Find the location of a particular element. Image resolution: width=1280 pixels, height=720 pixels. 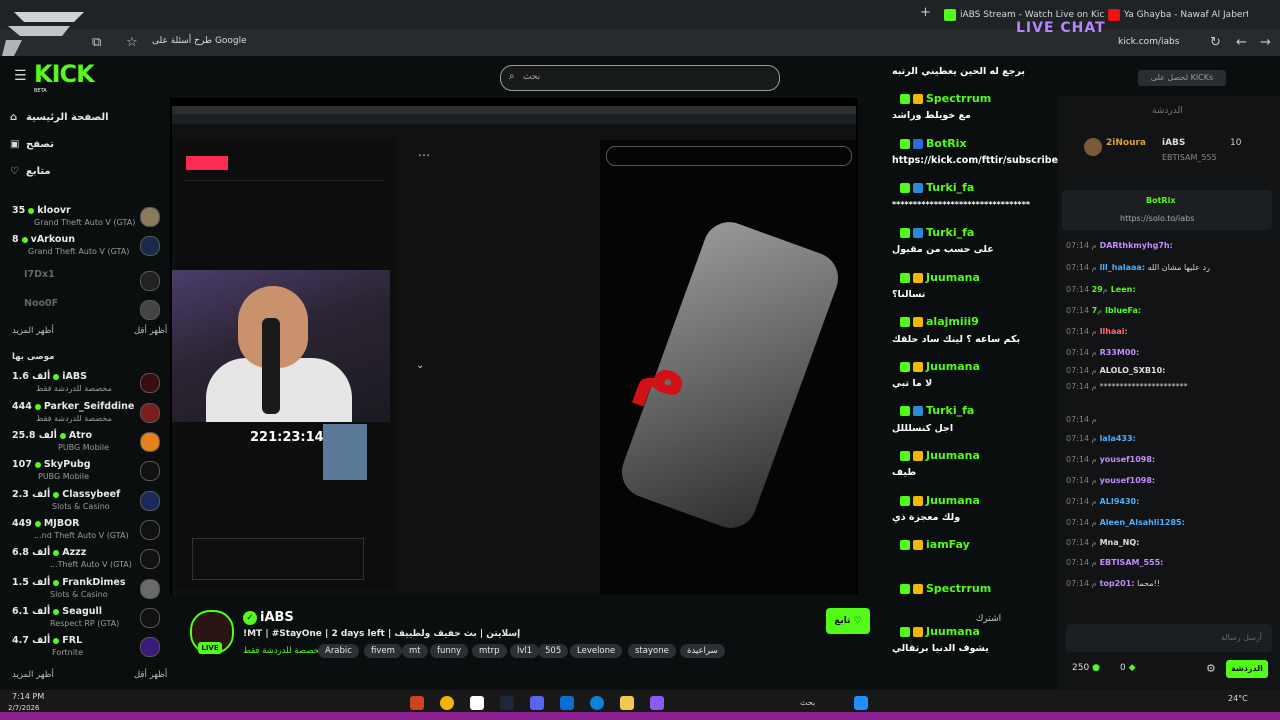

forward-icon: → is located at coordinates (1265, 43).